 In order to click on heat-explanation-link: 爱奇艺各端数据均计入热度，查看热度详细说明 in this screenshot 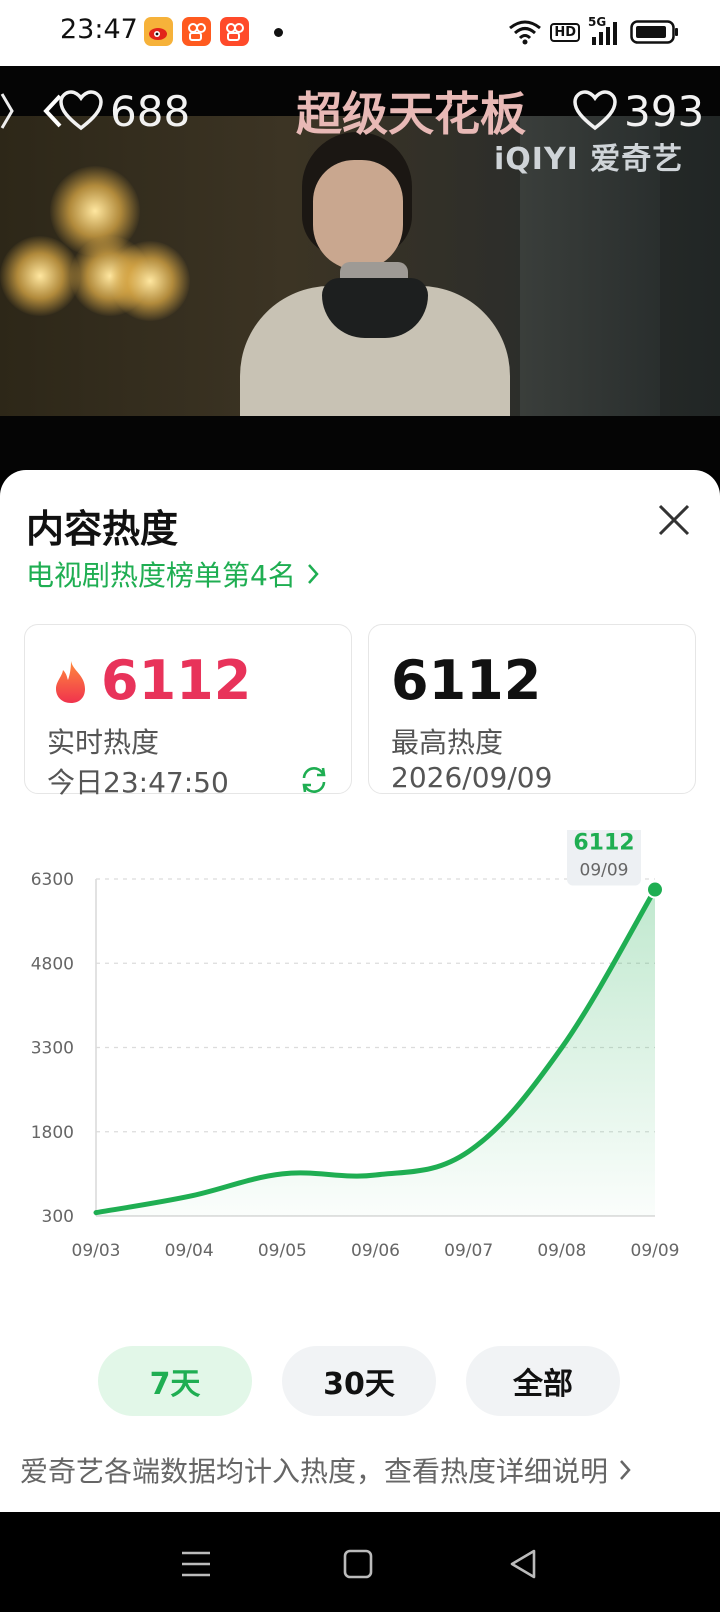, I will do `click(326, 1470)`.